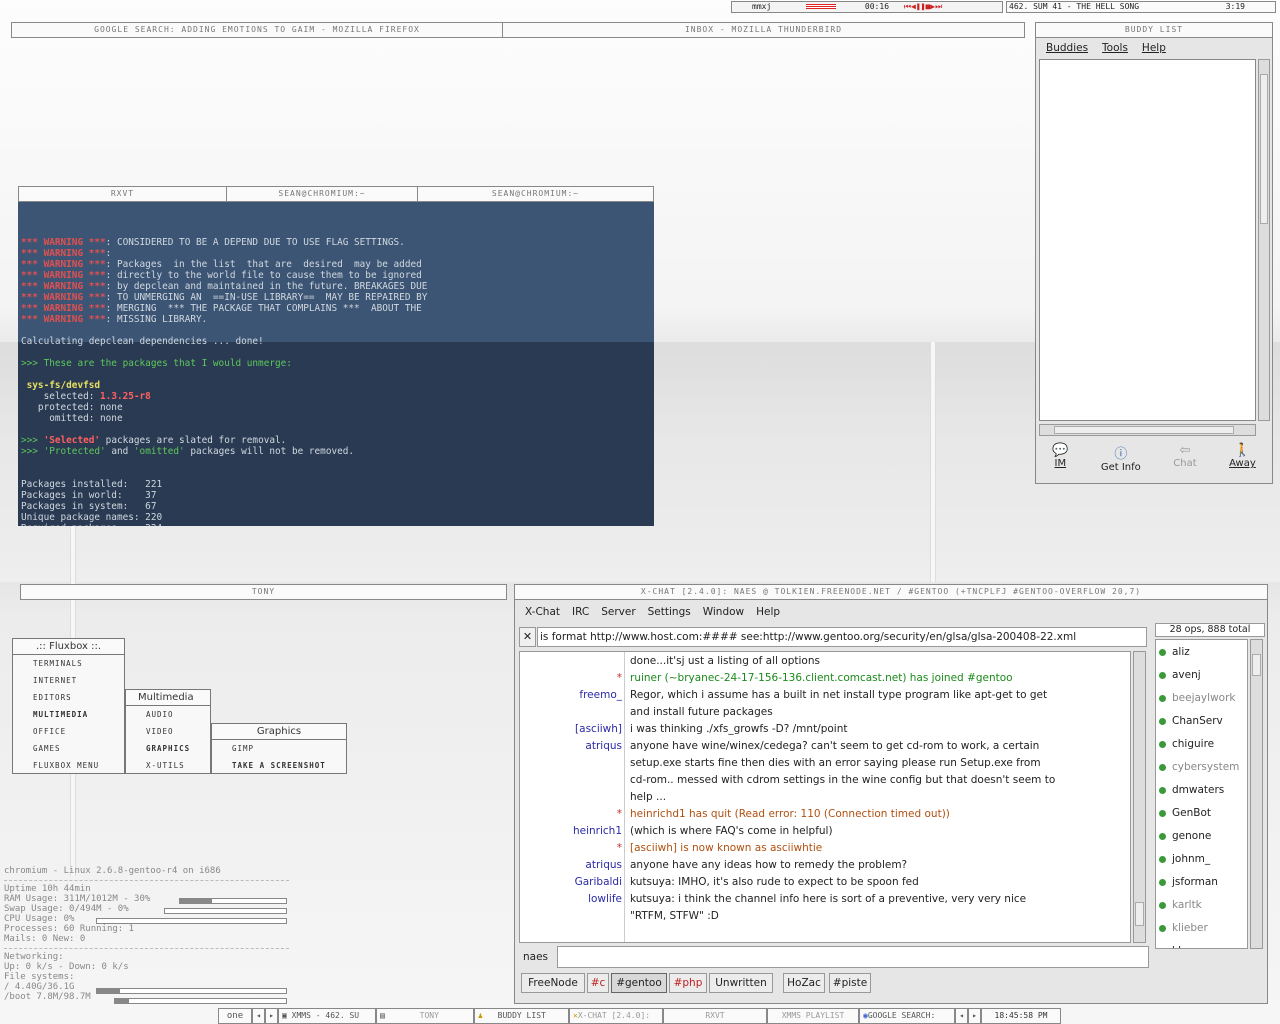 Image resolution: width=1280 pixels, height=1024 pixels. Describe the element at coordinates (327, 1016) in the screenshot. I see `taskbar-item-xmms: ▣ XMMS - 462. SU` at that location.